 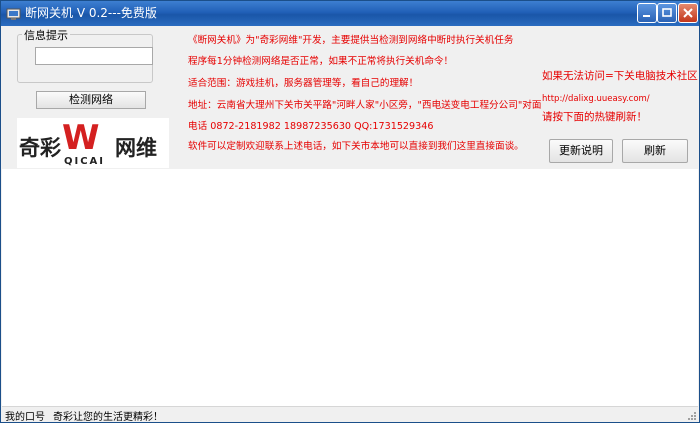 I want to click on info-input, so click(x=94, y=56).